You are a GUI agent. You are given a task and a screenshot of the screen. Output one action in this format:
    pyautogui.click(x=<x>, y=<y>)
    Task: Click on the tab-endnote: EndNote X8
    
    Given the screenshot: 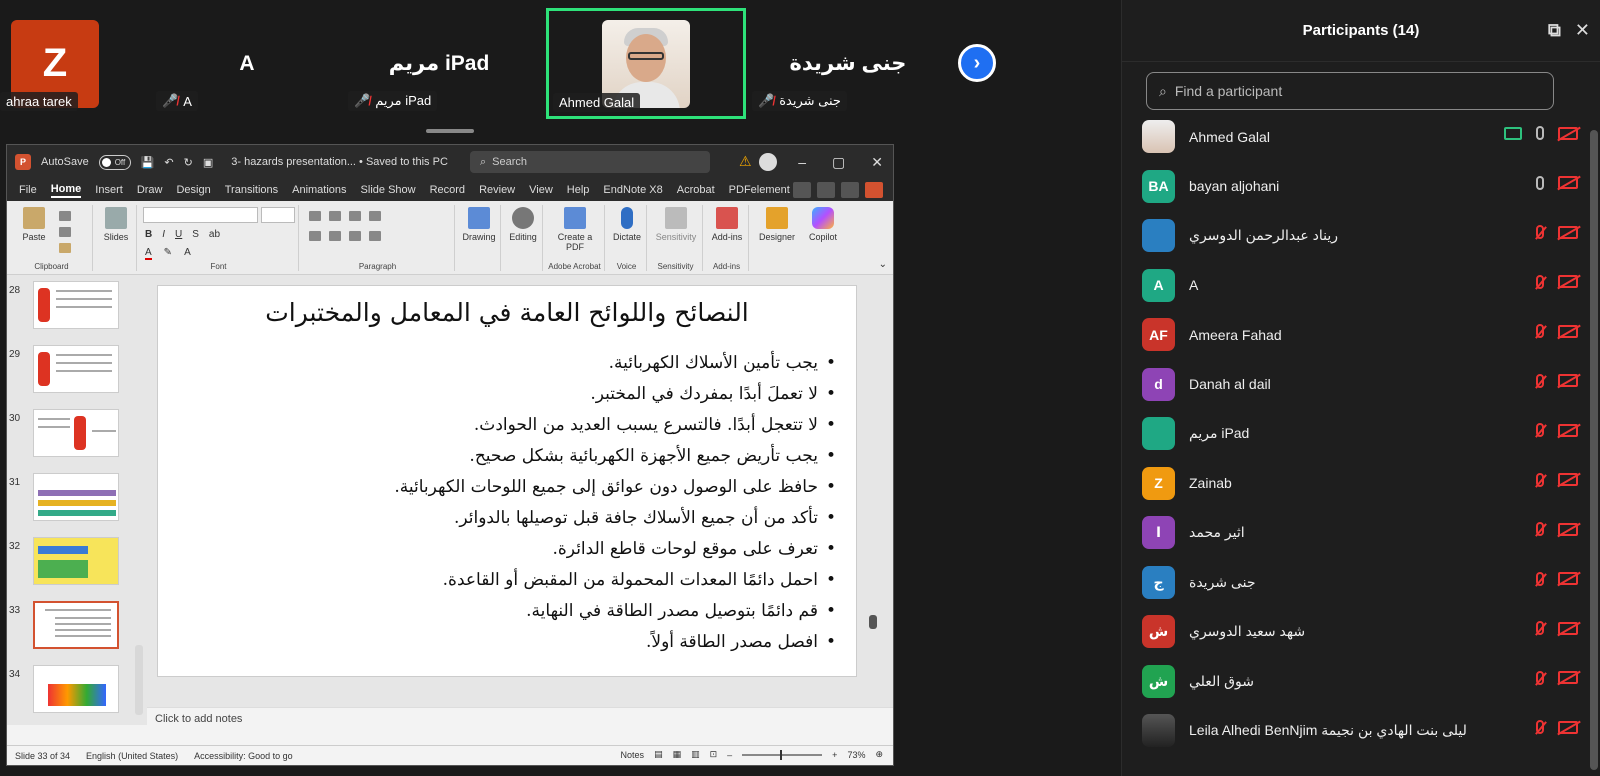 What is the action you would take?
    pyautogui.click(x=632, y=190)
    